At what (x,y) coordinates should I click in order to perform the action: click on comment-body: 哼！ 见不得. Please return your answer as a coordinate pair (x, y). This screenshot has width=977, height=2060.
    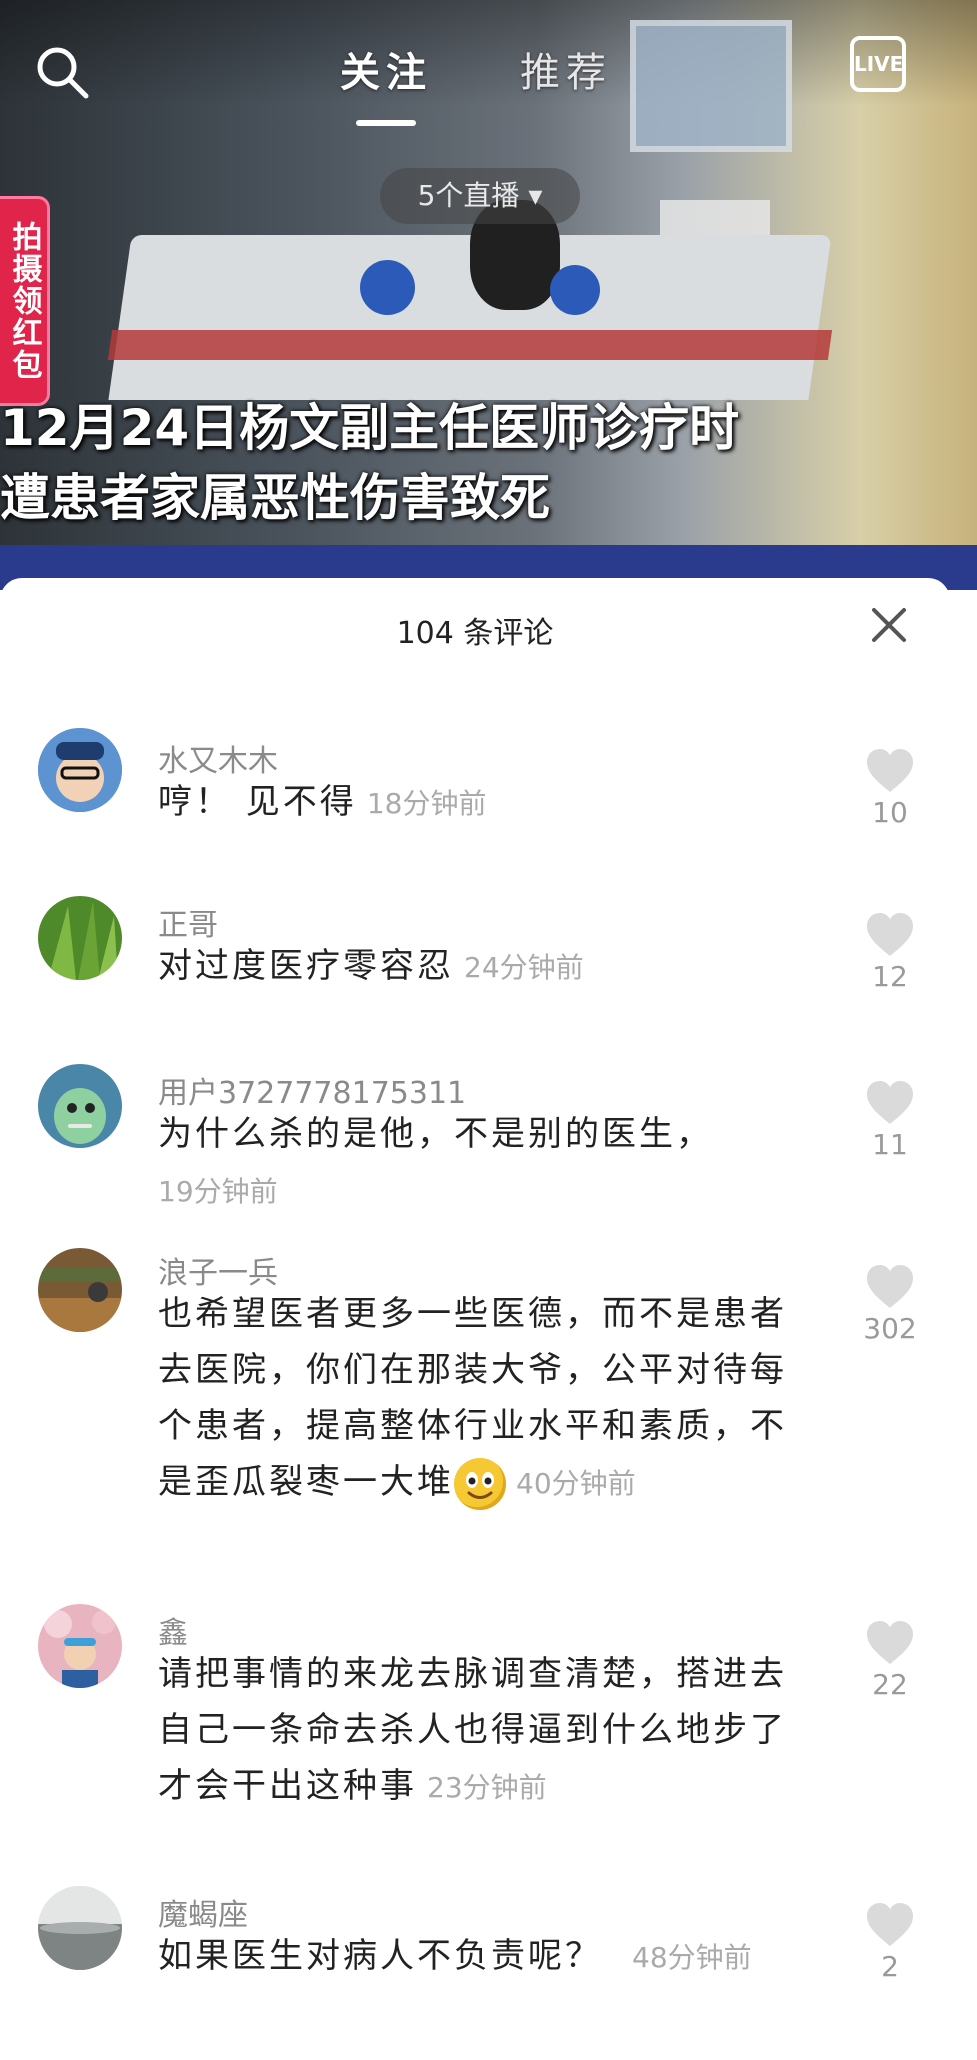
    Looking at the image, I should click on (257, 802).